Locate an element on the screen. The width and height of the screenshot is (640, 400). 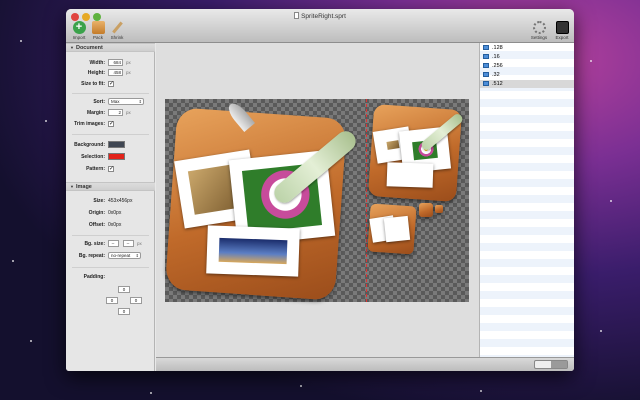
margin-row: Margin: 2 px is located at coordinates (108, 112).